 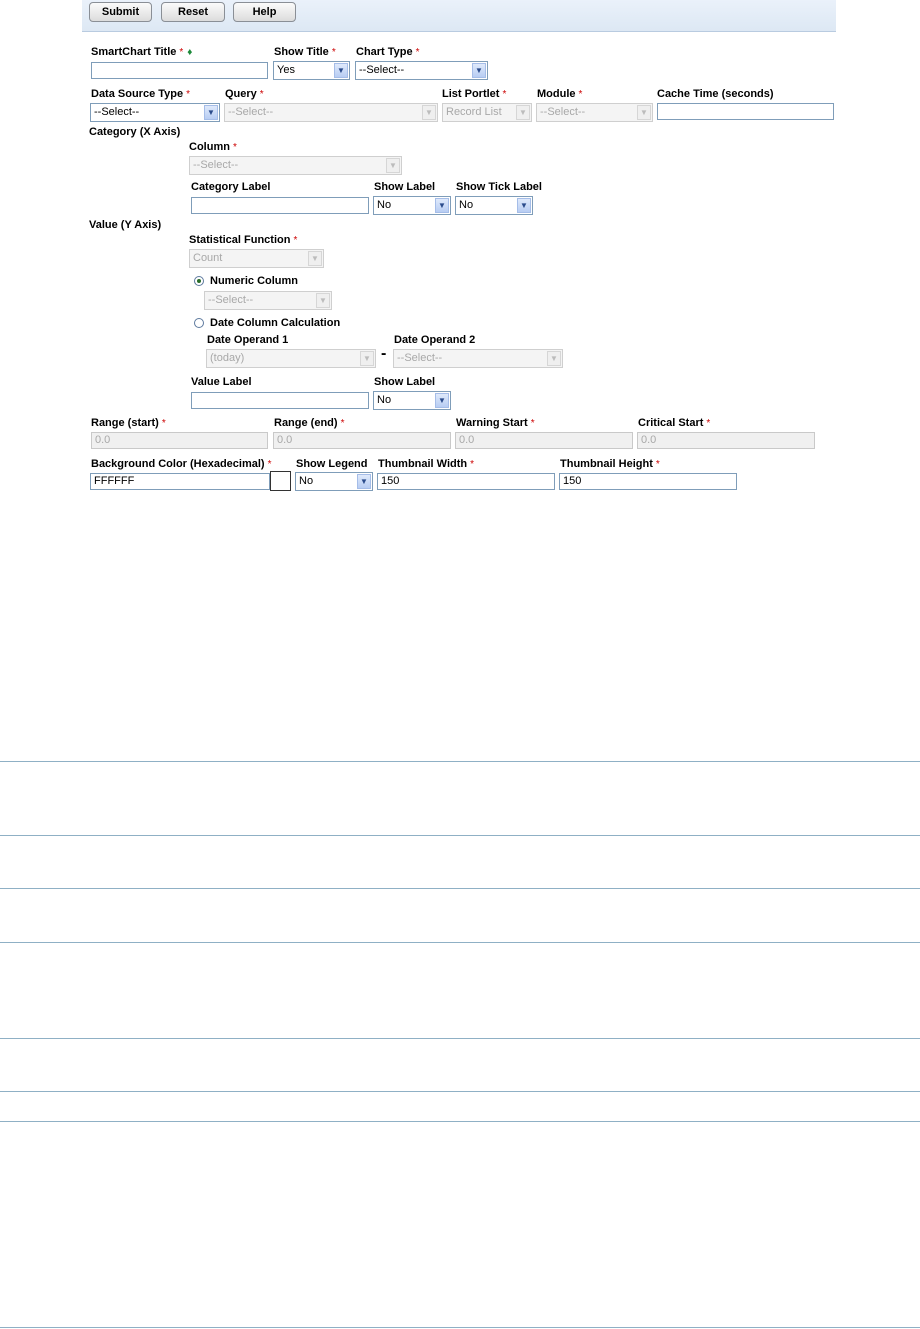 What do you see at coordinates (286, 70) in the screenshot?
I see `show-title-value: Yes` at bounding box center [286, 70].